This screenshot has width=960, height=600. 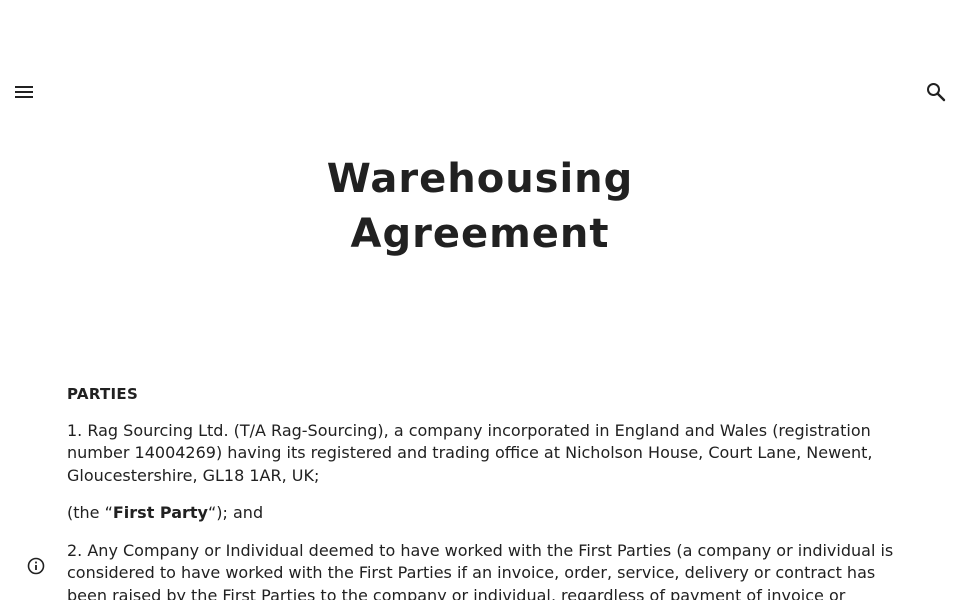 What do you see at coordinates (480, 92) in the screenshot?
I see `top-bar` at bounding box center [480, 92].